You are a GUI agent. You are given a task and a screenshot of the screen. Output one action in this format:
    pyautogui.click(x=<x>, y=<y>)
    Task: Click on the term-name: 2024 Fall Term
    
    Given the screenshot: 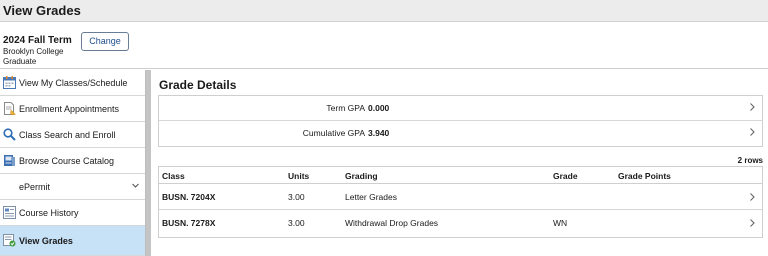 What is the action you would take?
    pyautogui.click(x=37, y=40)
    